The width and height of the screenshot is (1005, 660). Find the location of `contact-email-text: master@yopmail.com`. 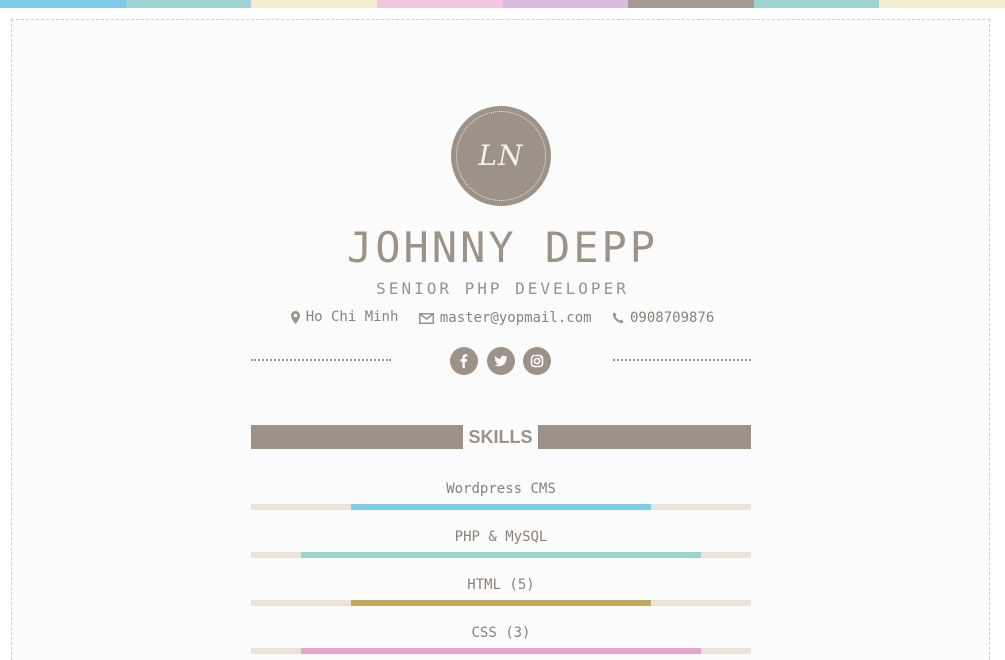

contact-email-text: master@yopmail.com is located at coordinates (516, 318).